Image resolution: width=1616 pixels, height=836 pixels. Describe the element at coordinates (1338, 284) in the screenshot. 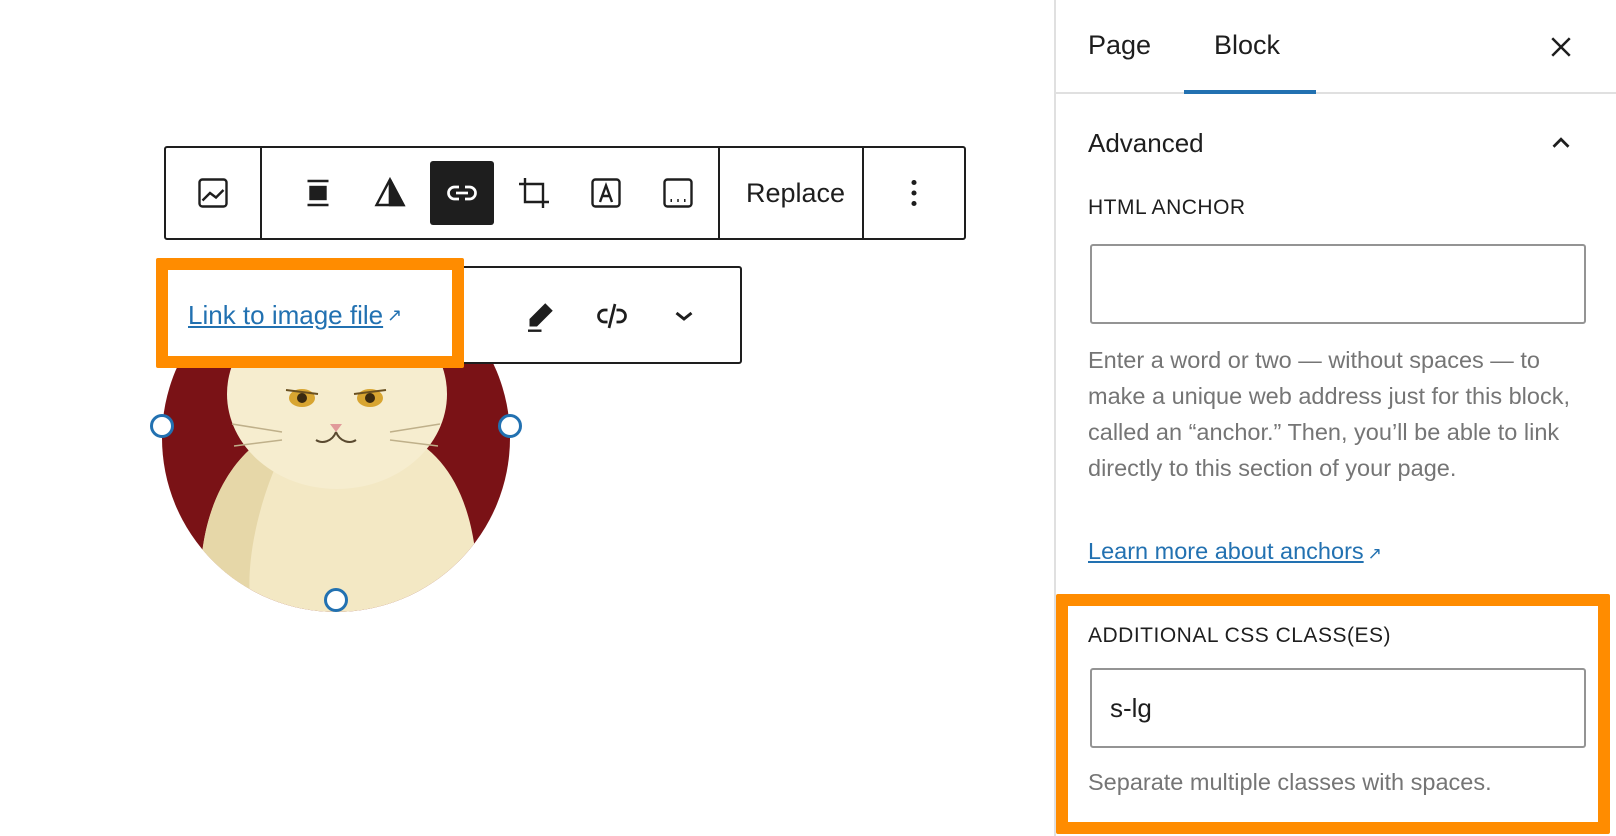

I see `html-anchor-input` at that location.